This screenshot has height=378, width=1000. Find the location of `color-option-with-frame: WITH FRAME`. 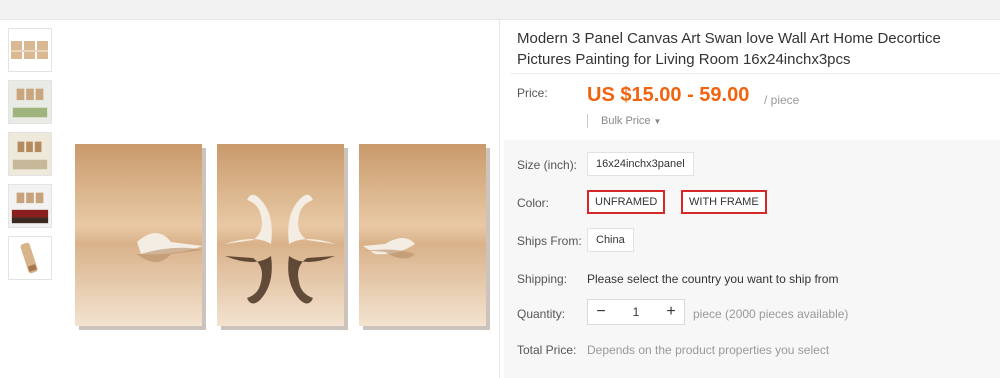

color-option-with-frame: WITH FRAME is located at coordinates (724, 202).